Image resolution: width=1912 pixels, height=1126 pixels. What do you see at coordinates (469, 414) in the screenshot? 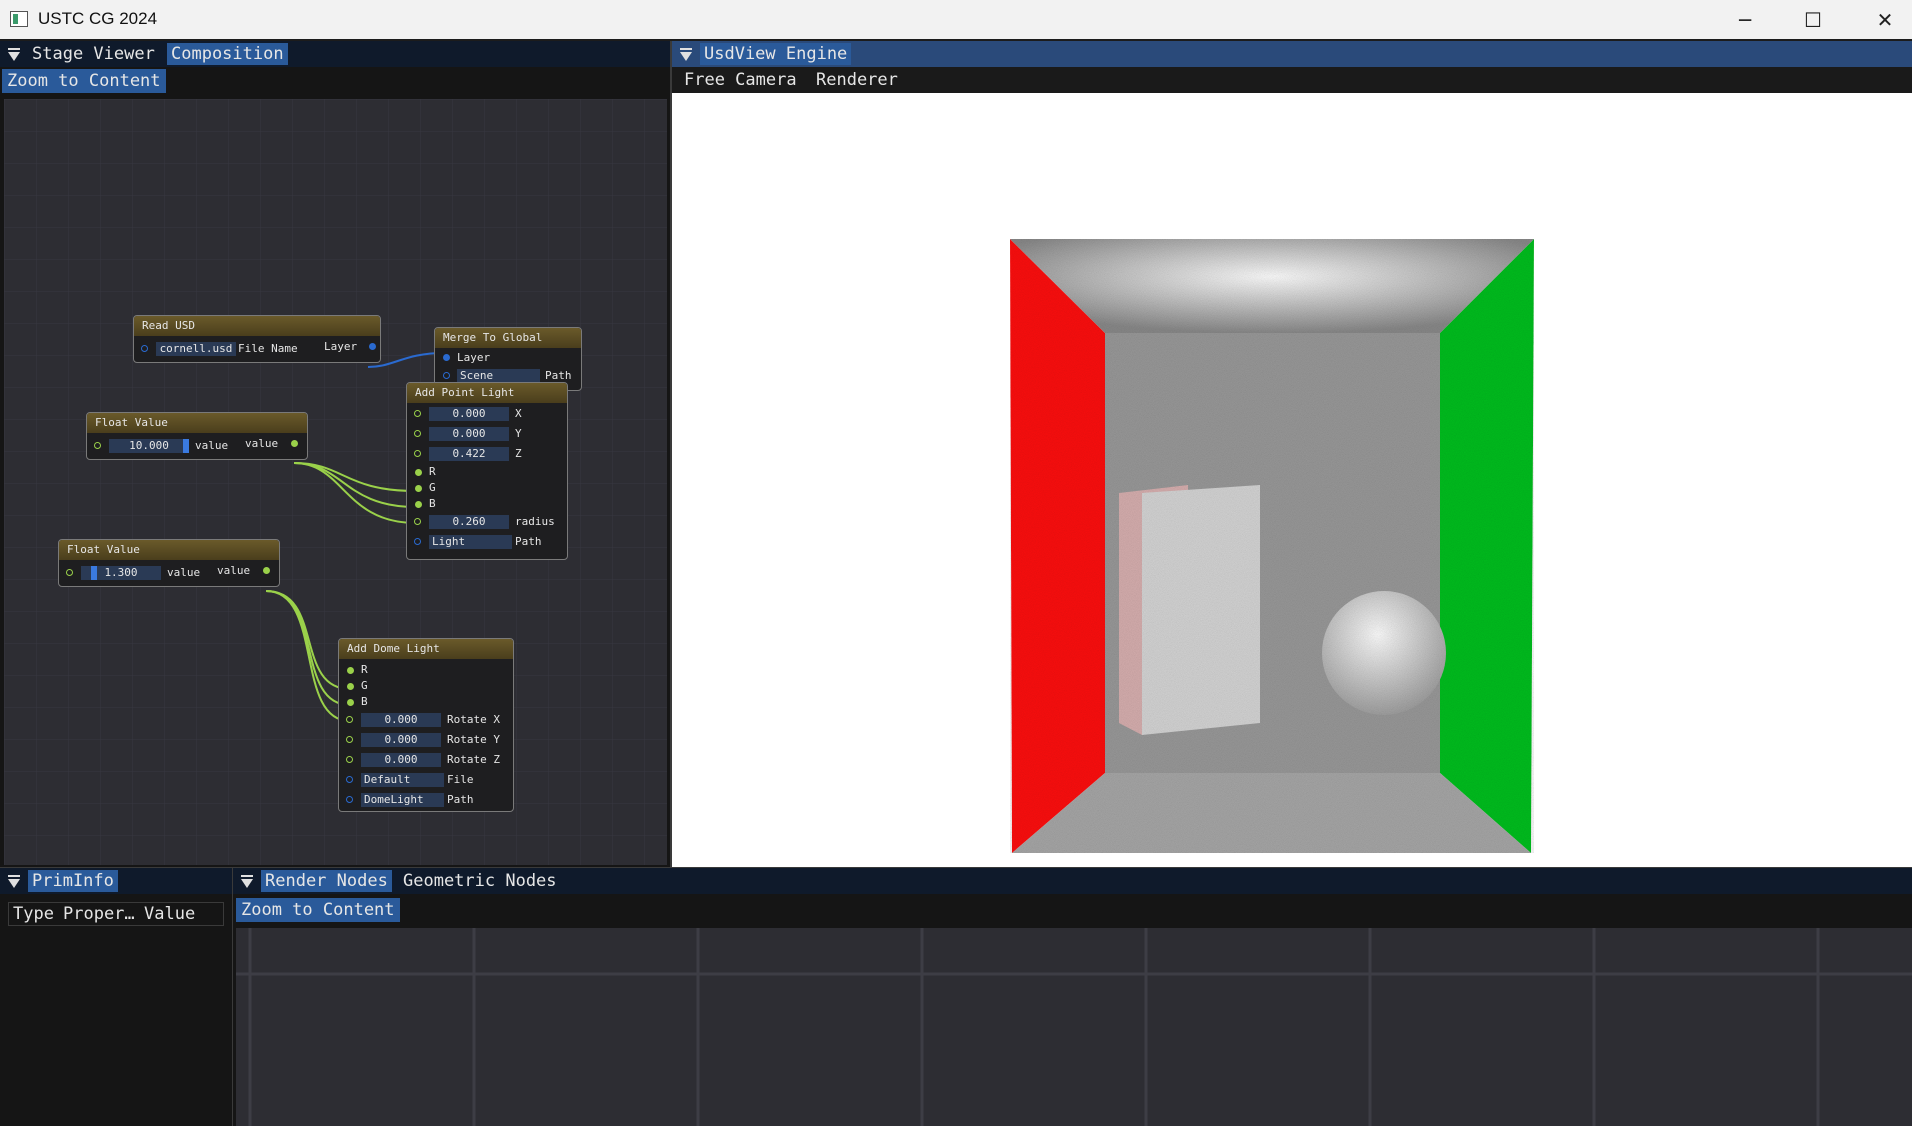
I see `x-field: 0.000` at bounding box center [469, 414].